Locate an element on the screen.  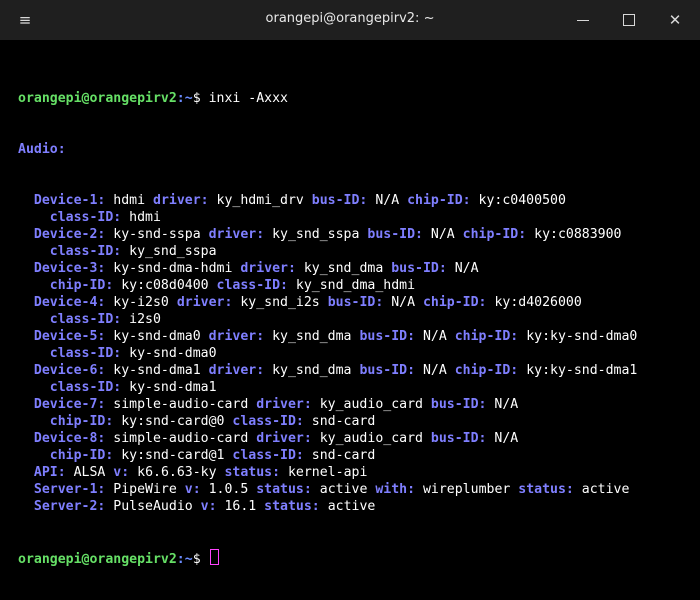
field-value: kernel-api is located at coordinates (324, 472).